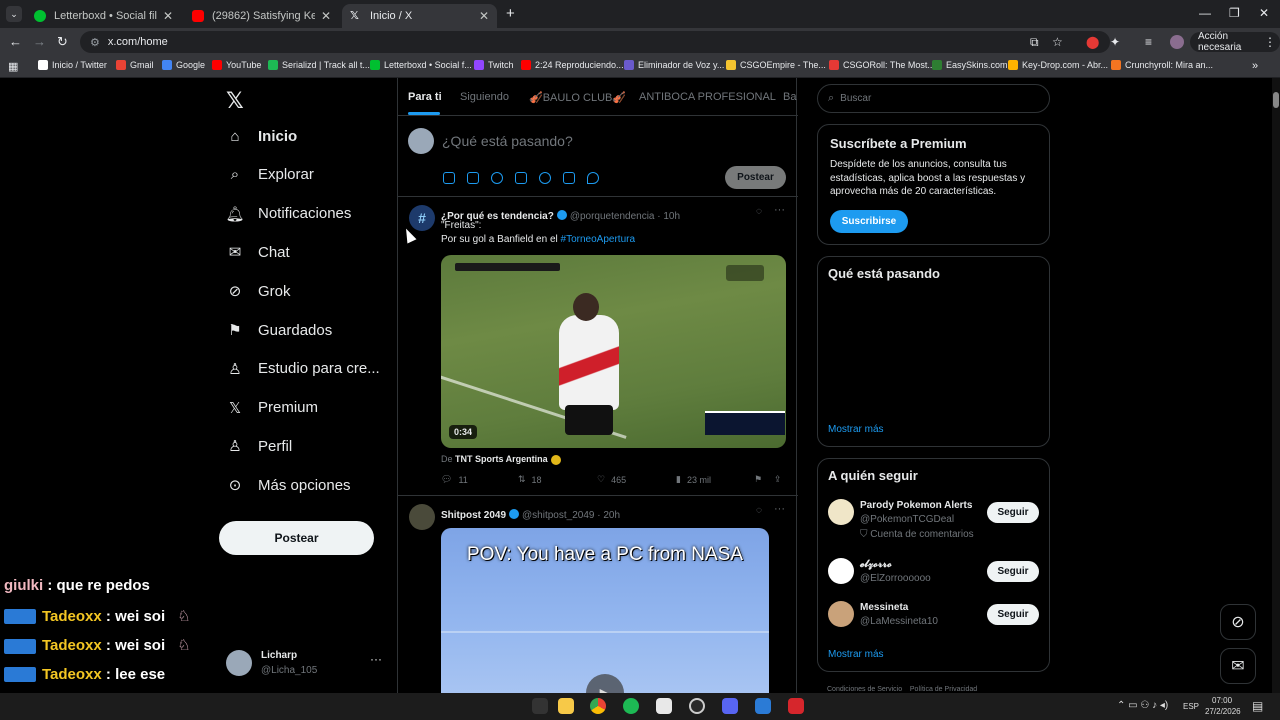 The height and width of the screenshot is (720, 1280). I want to click on language-indicator: ESP, so click(1191, 706).